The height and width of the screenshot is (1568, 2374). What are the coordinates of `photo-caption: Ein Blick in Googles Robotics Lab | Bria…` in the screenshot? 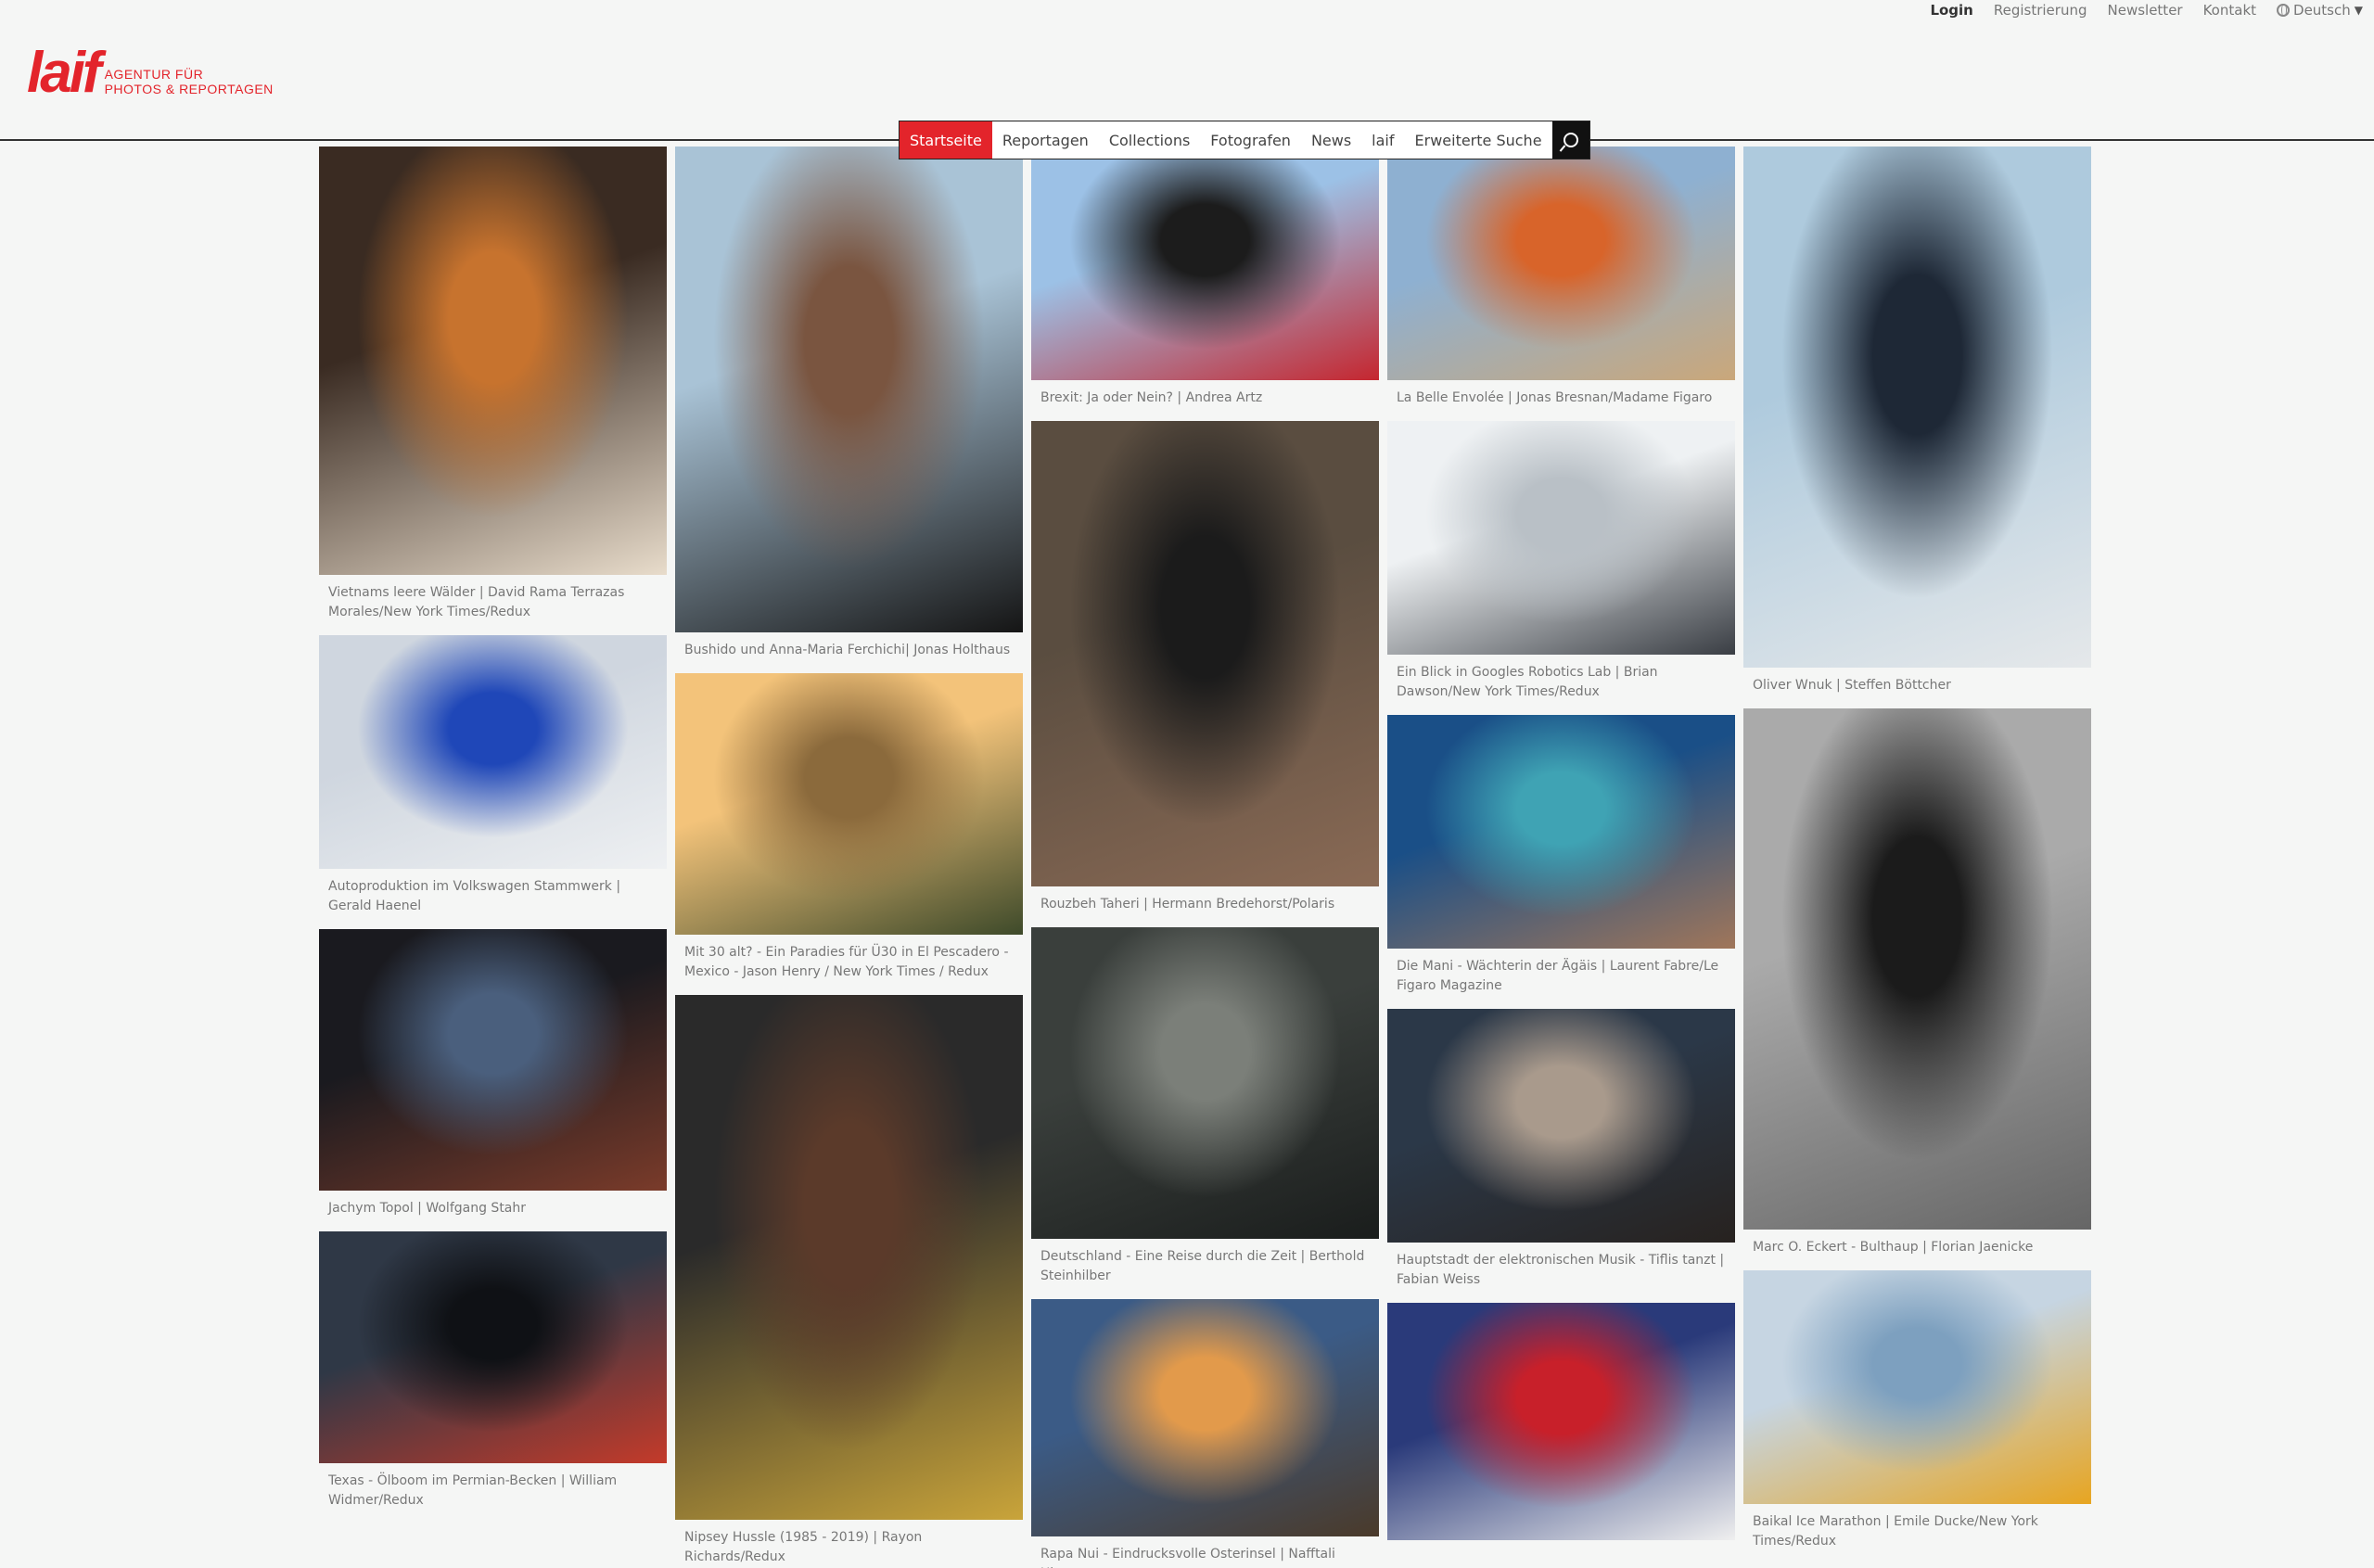 It's located at (1561, 678).